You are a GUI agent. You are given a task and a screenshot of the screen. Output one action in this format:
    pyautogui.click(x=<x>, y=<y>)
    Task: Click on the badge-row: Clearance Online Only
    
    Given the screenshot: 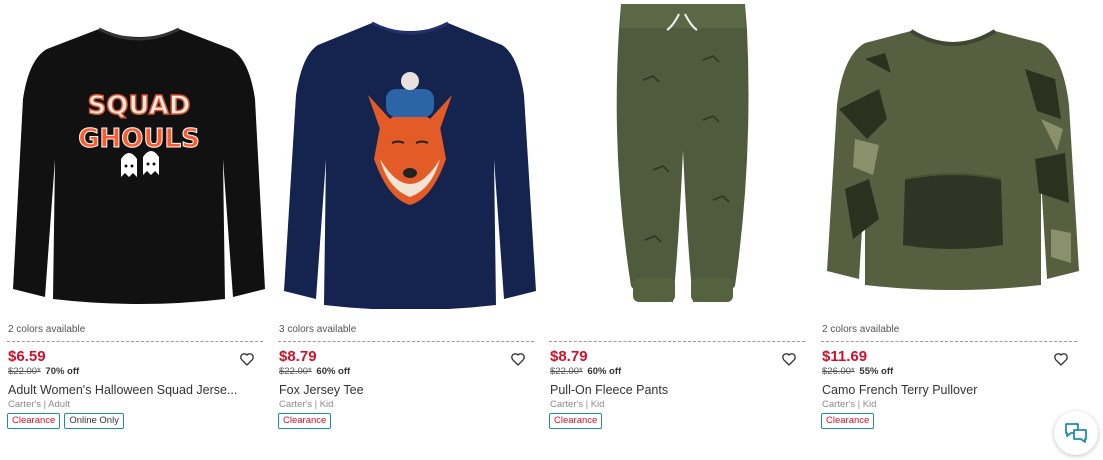 What is the action you would take?
    pyautogui.click(x=65, y=421)
    